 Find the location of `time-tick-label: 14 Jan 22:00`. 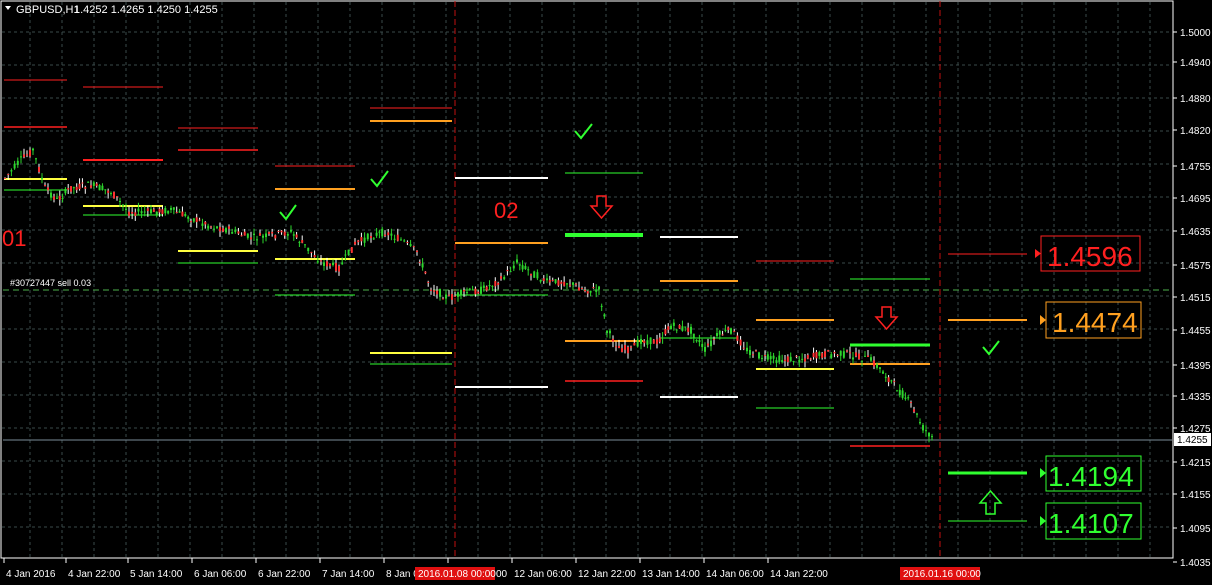

time-tick-label: 14 Jan 22:00 is located at coordinates (799, 574).